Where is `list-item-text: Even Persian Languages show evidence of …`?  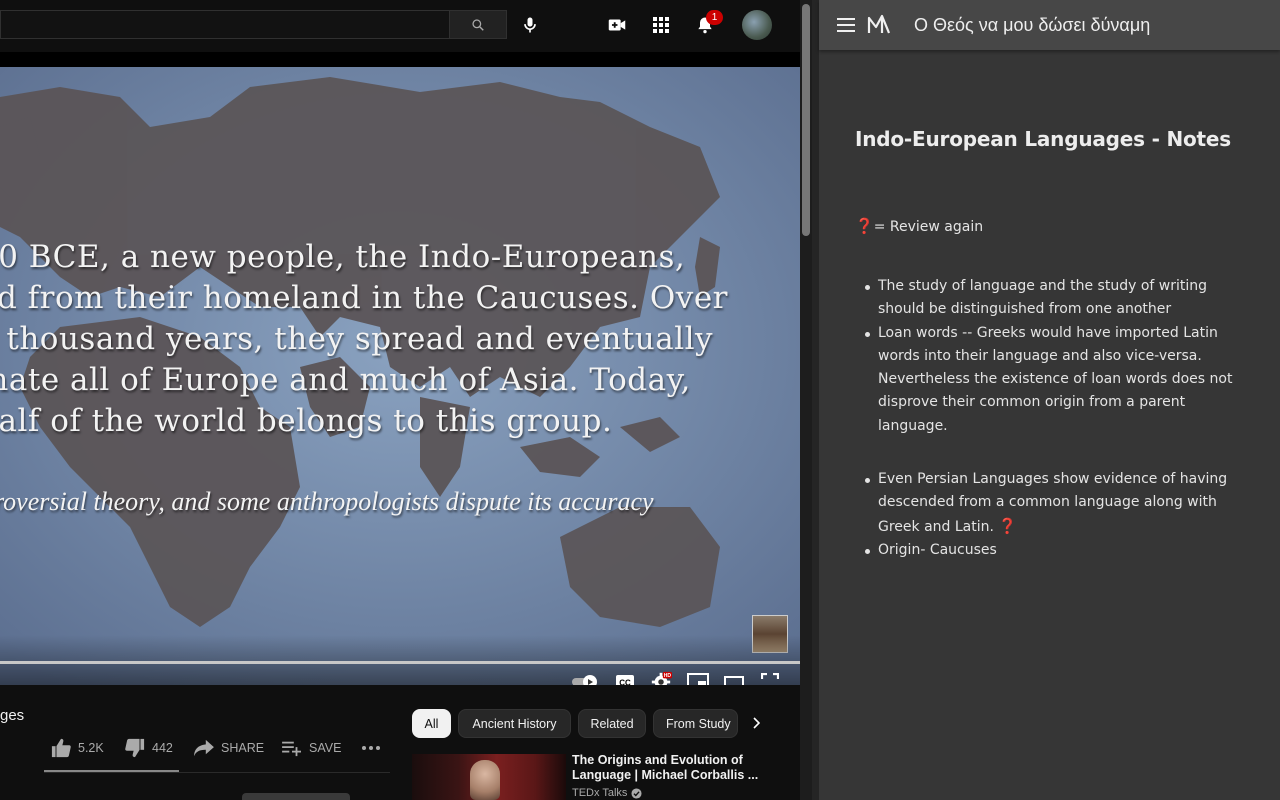 list-item-text: Even Persian Languages show evidence of … is located at coordinates (1053, 503).